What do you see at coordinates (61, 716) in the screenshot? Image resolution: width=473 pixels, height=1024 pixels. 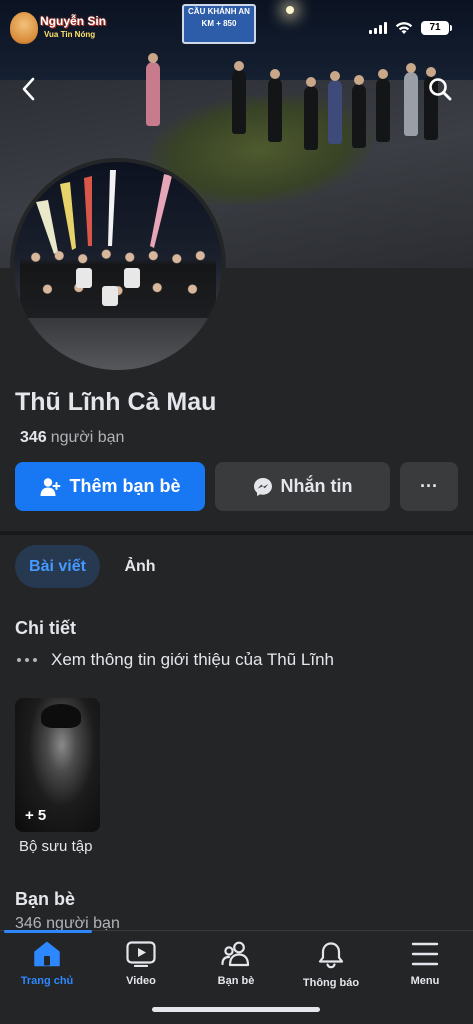 I see `collection-photo` at bounding box center [61, 716].